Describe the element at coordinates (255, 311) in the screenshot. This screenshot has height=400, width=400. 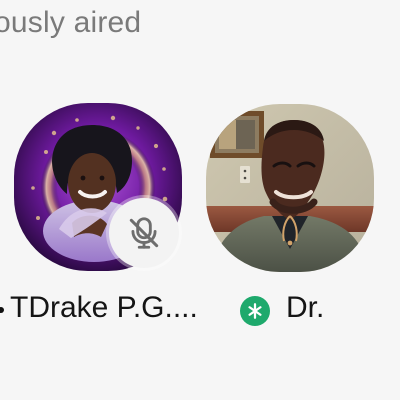
I see `status-badge` at that location.